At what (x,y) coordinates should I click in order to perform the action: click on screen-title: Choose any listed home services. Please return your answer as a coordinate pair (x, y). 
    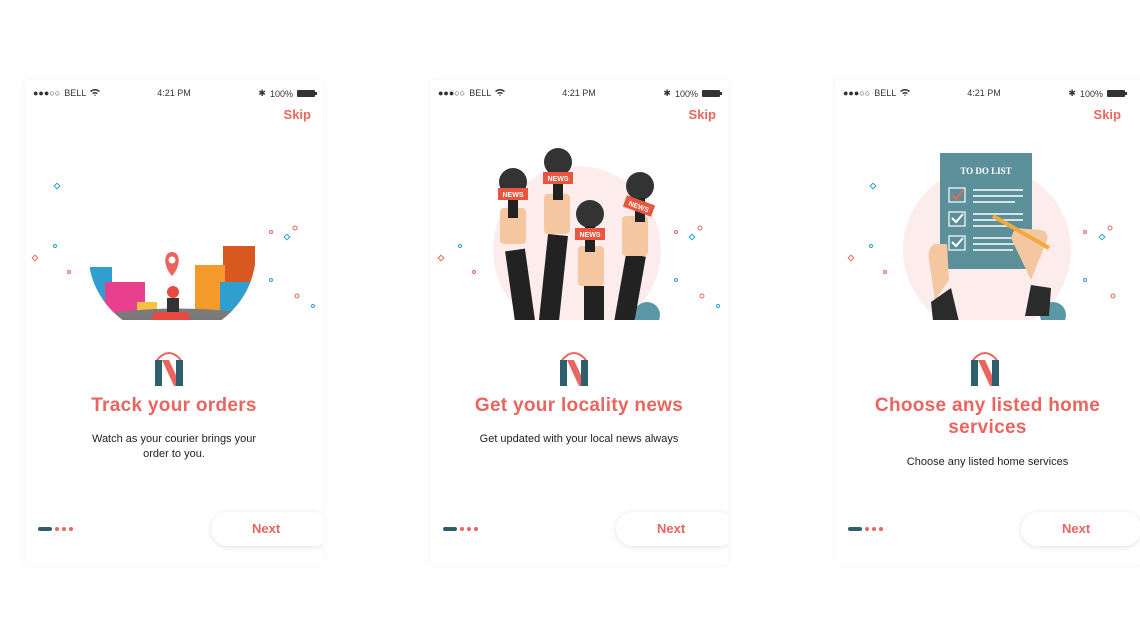
    Looking at the image, I should click on (987, 416).